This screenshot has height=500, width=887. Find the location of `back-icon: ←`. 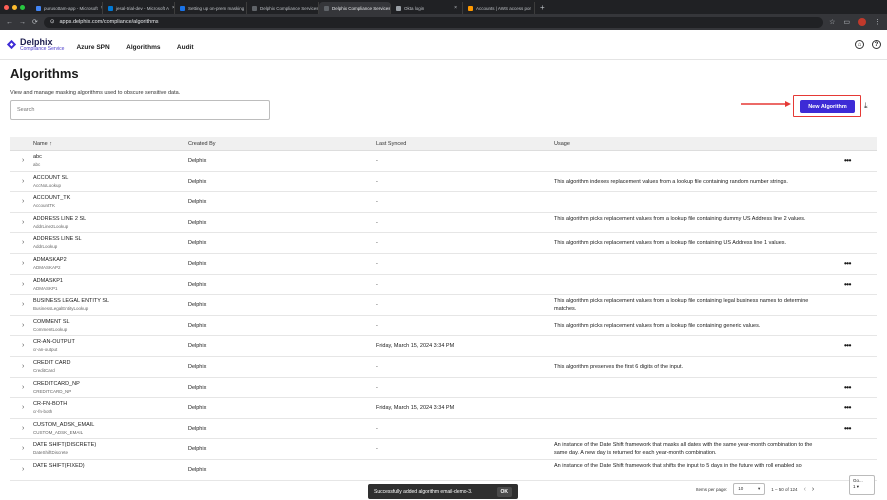

back-icon: ← is located at coordinates (9, 22).